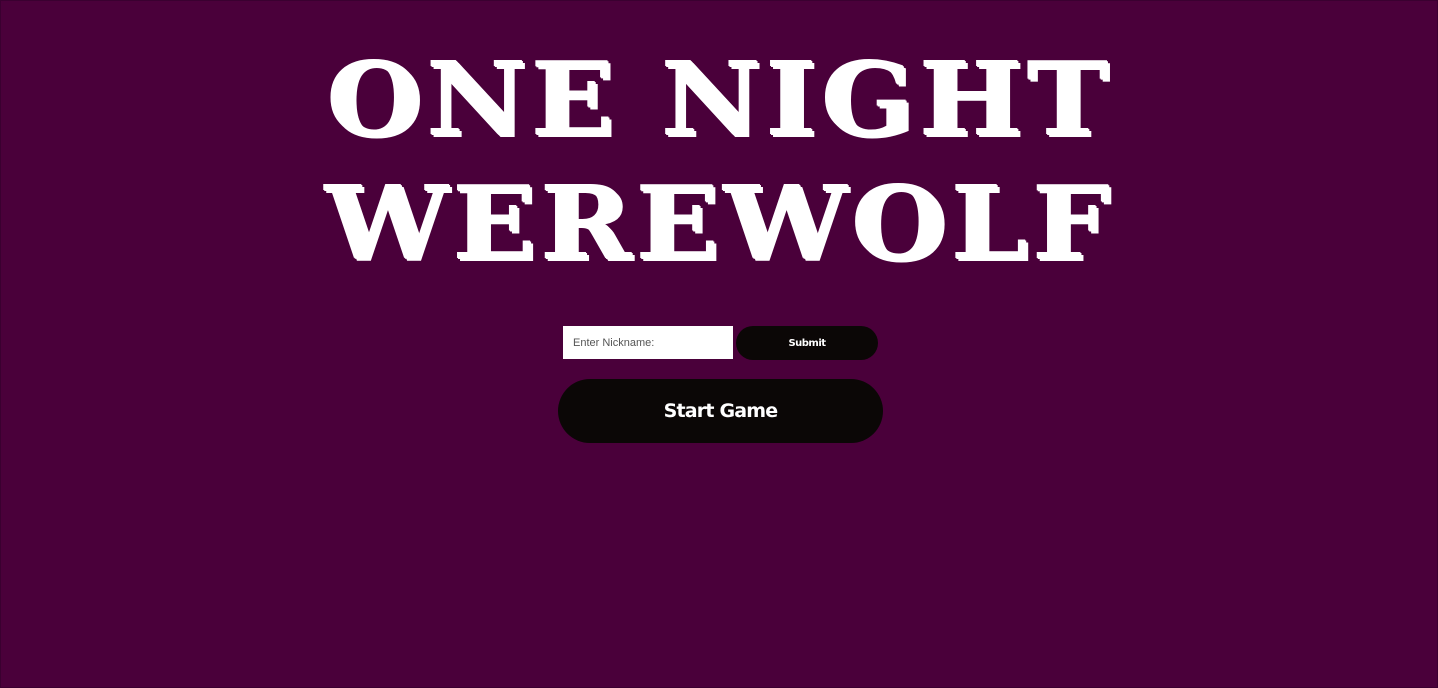 This screenshot has height=688, width=1438. I want to click on game-title-line-2: WEREWOLF, so click(720, 223).